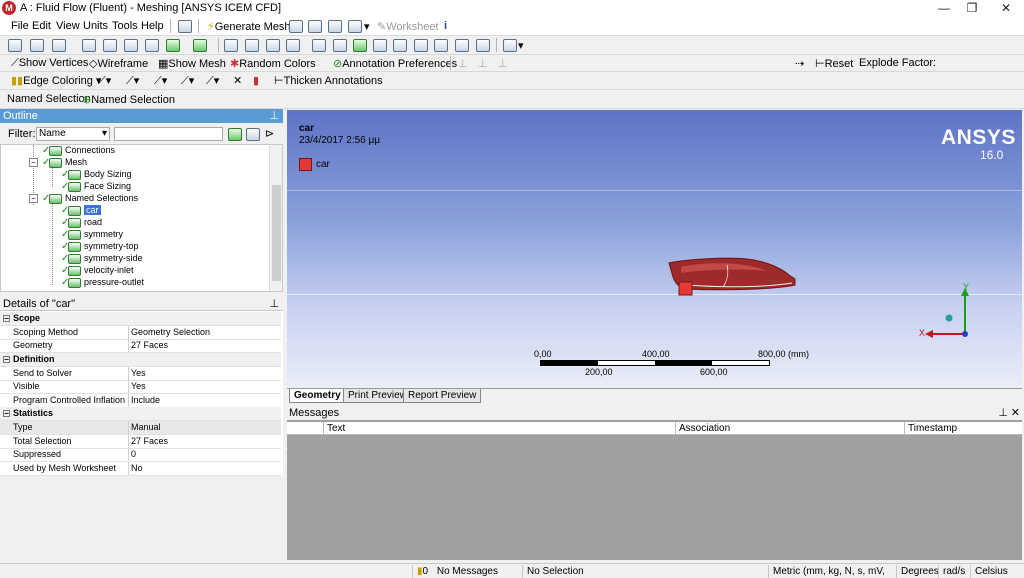 Image resolution: width=1024 pixels, height=578 pixels. I want to click on detail-row-total-selection: Total Selection 27 Faces, so click(140, 442).